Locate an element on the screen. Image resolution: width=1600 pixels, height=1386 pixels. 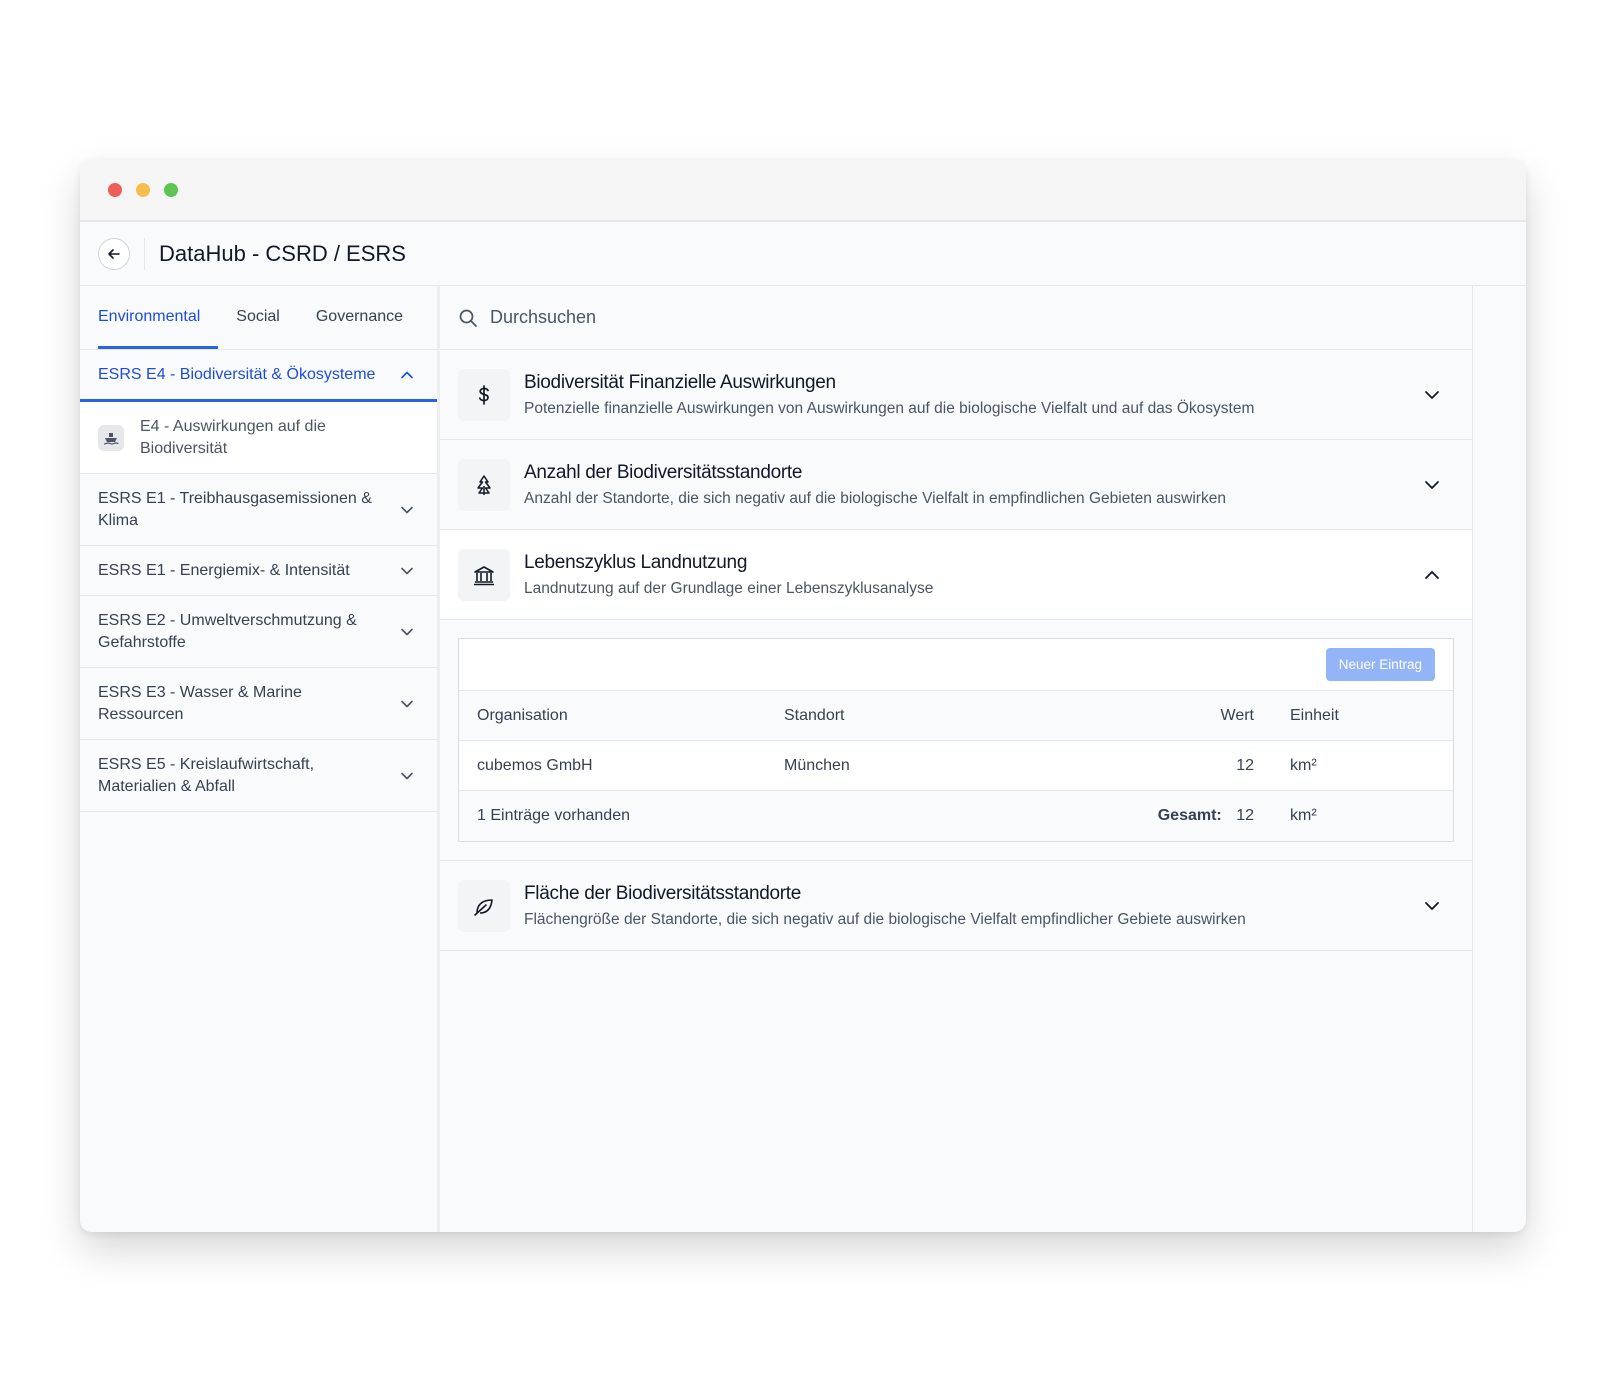
sidebar-item-e3-water: ESRS E3 - Wasser & Marine Ressourcen is located at coordinates (258, 704).